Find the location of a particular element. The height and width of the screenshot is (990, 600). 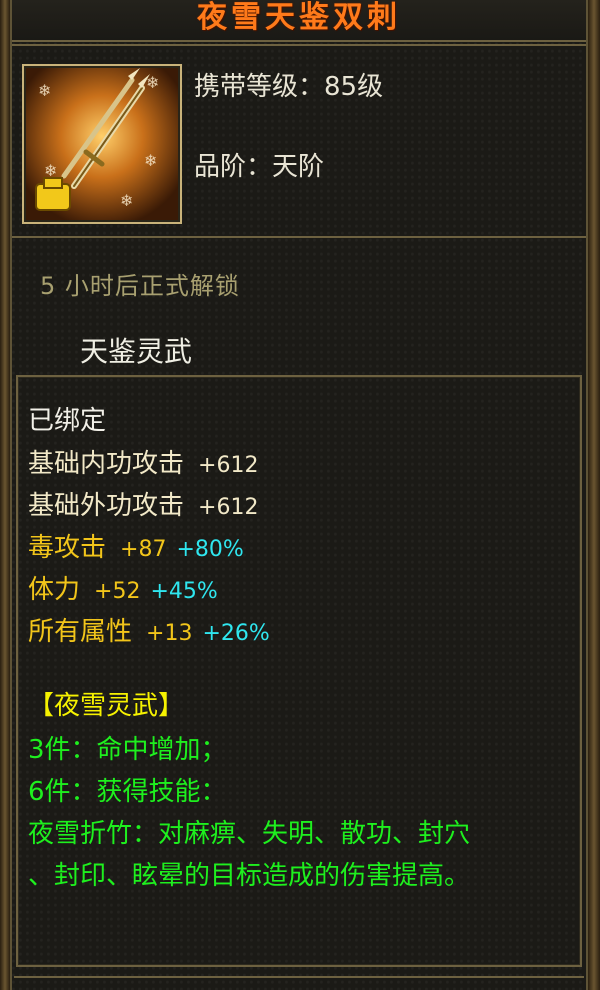

stat-label: 基础外功攻击 is located at coordinates (106, 506).